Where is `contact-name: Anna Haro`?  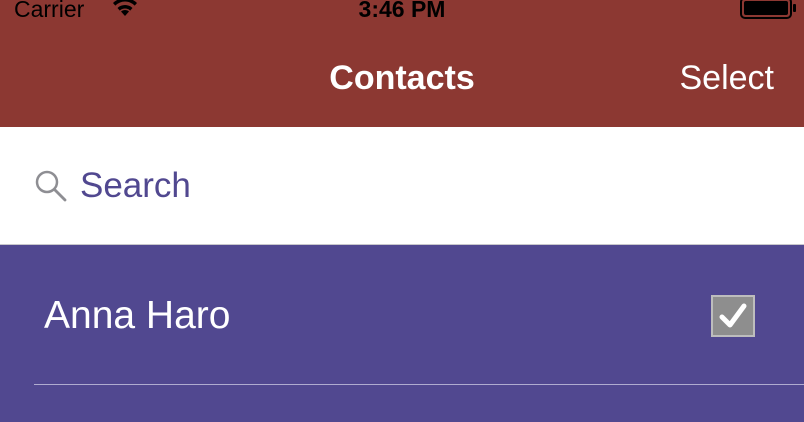 contact-name: Anna Haro is located at coordinates (137, 315).